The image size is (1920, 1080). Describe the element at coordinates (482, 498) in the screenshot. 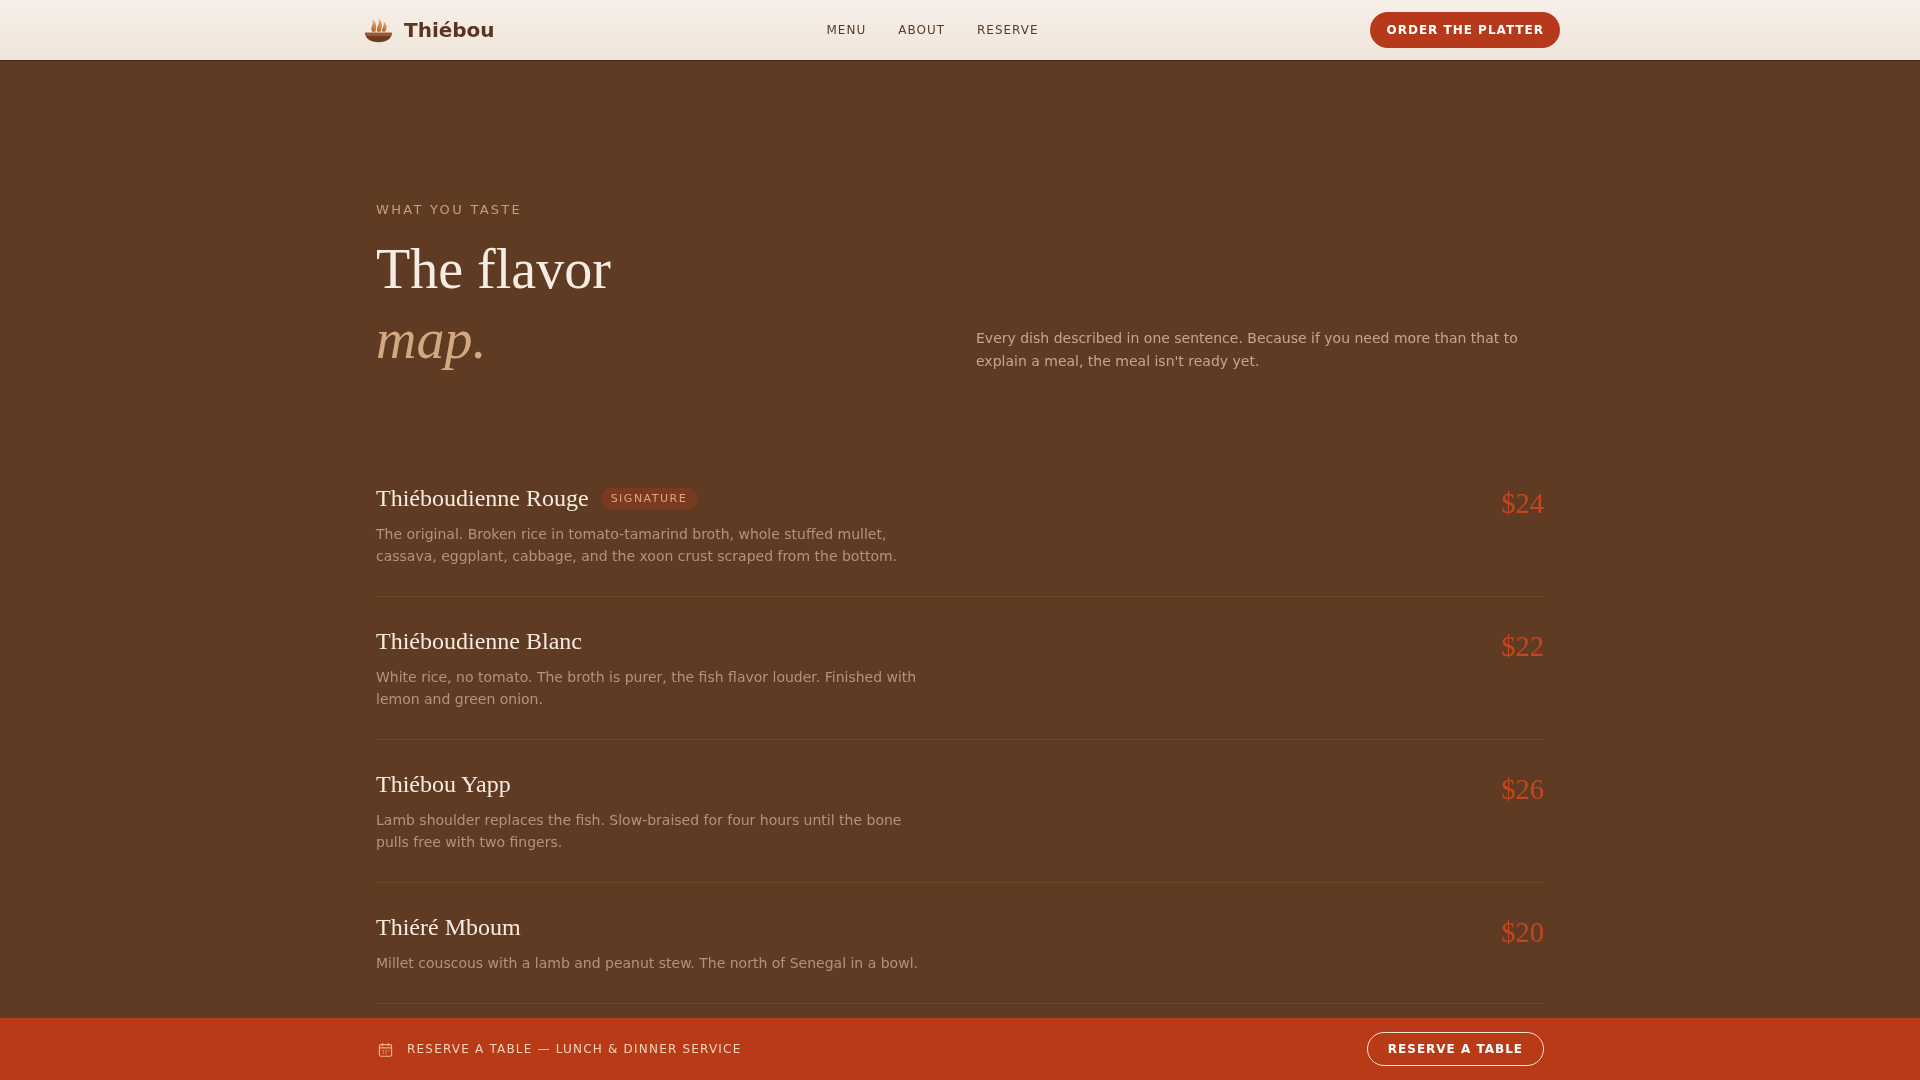

I see `dish-name: Thiéboudienne Rouge` at that location.